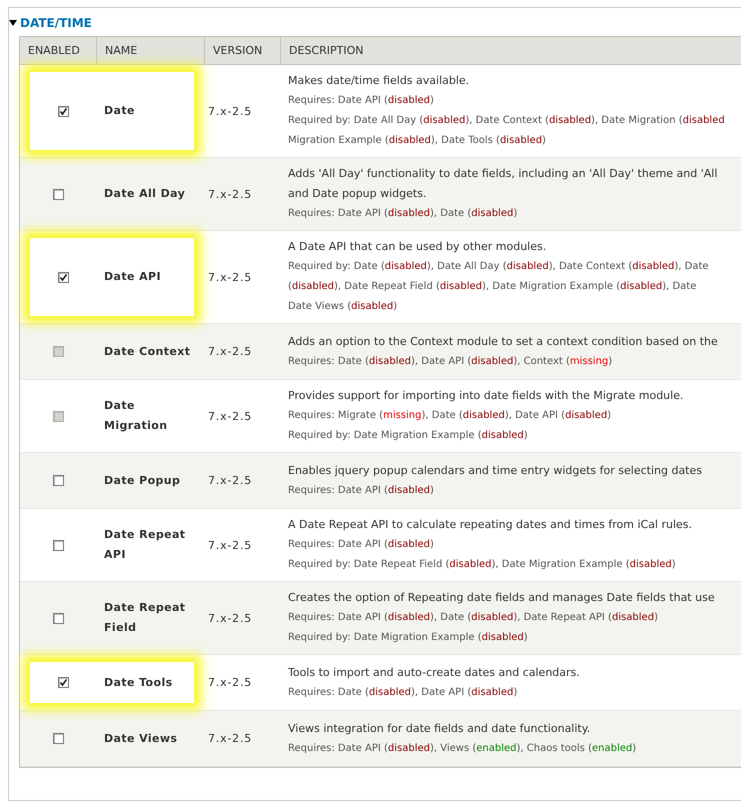  What do you see at coordinates (463, 749) in the screenshot?
I see `dependency-line: Requires: Date API (disabled), Views (enabled), Chaos tools (enabled)` at bounding box center [463, 749].